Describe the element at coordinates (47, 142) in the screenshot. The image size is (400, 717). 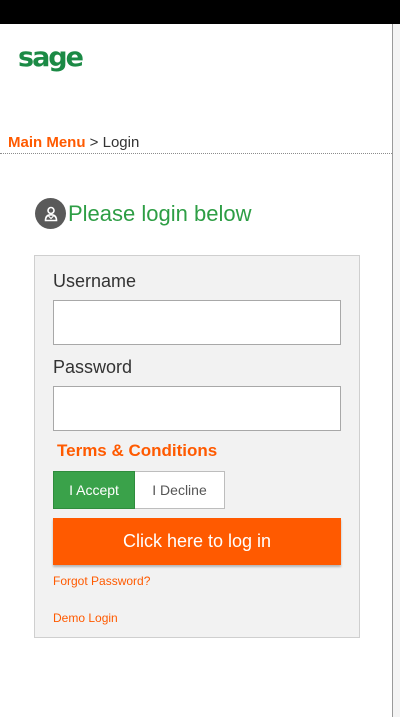
I see `breadcrumb-main-menu-link: Main Menu` at that location.